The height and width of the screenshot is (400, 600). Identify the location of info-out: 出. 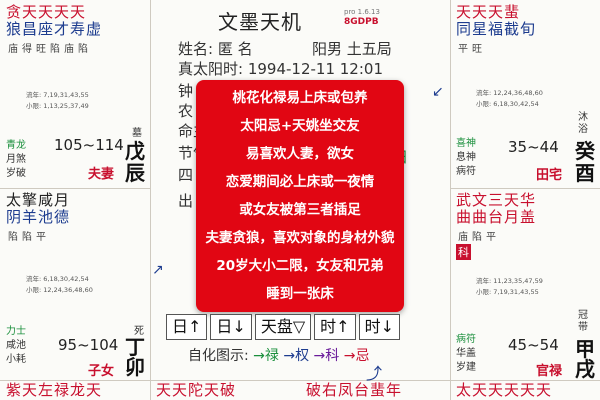
(186, 201).